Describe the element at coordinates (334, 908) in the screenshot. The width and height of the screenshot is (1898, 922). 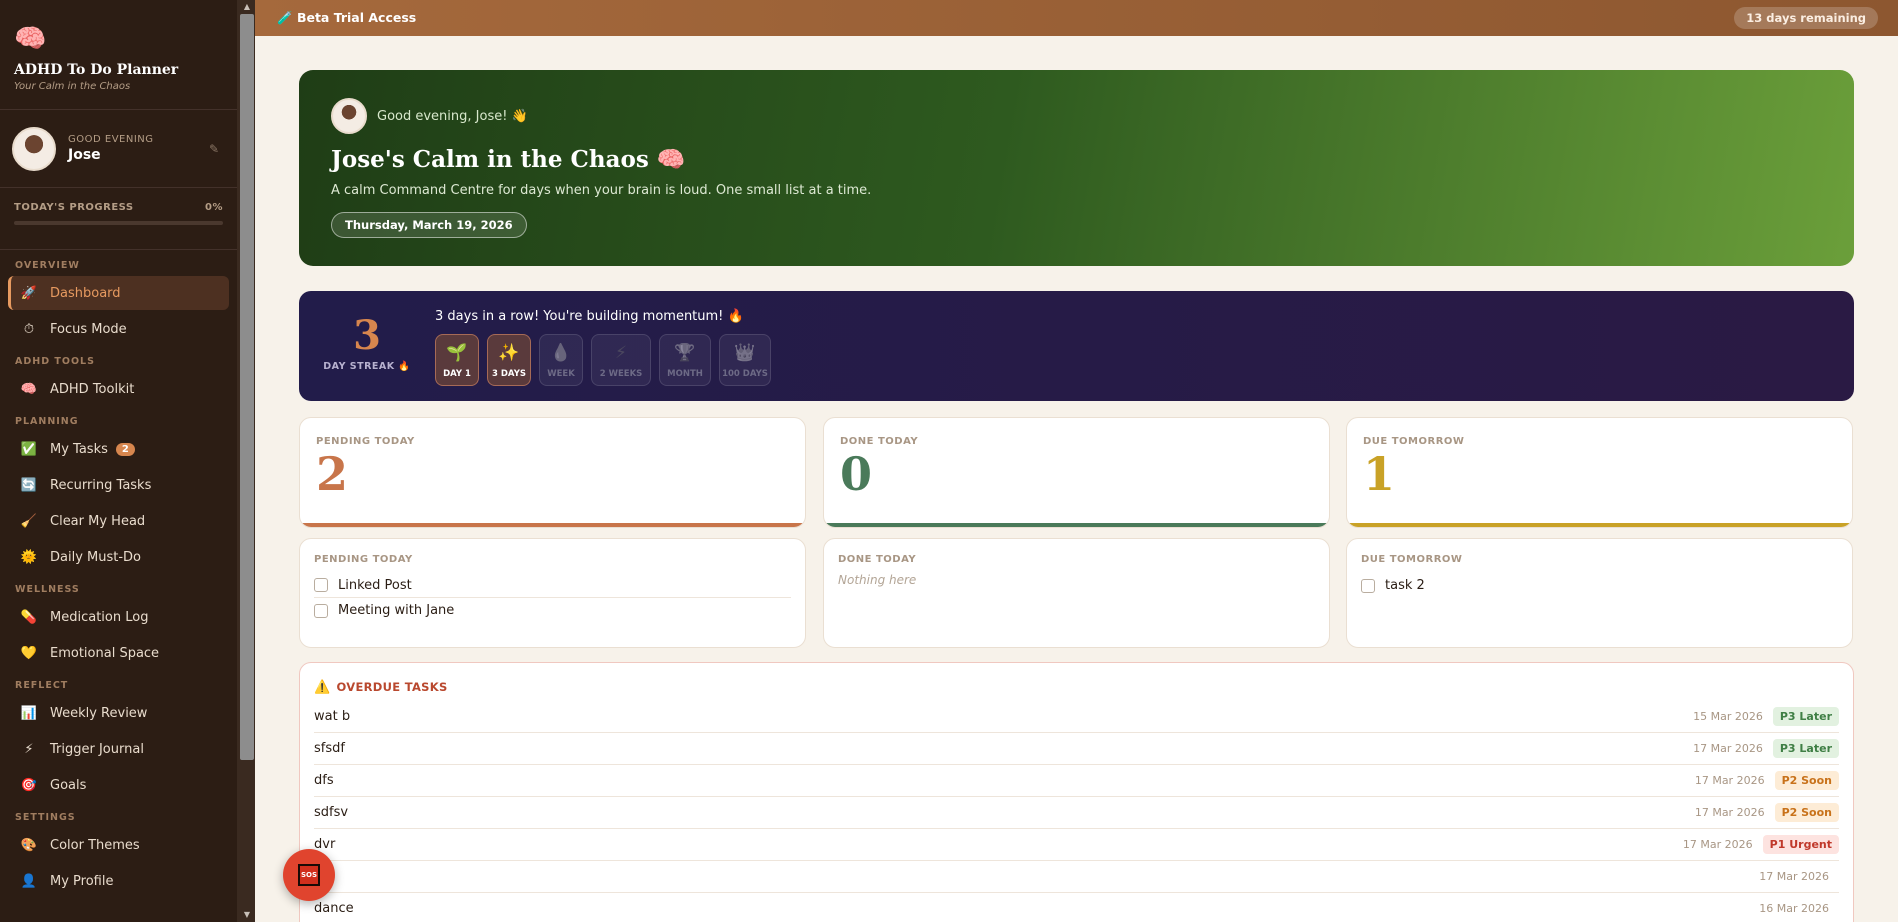
I see `task-name: dance` at that location.